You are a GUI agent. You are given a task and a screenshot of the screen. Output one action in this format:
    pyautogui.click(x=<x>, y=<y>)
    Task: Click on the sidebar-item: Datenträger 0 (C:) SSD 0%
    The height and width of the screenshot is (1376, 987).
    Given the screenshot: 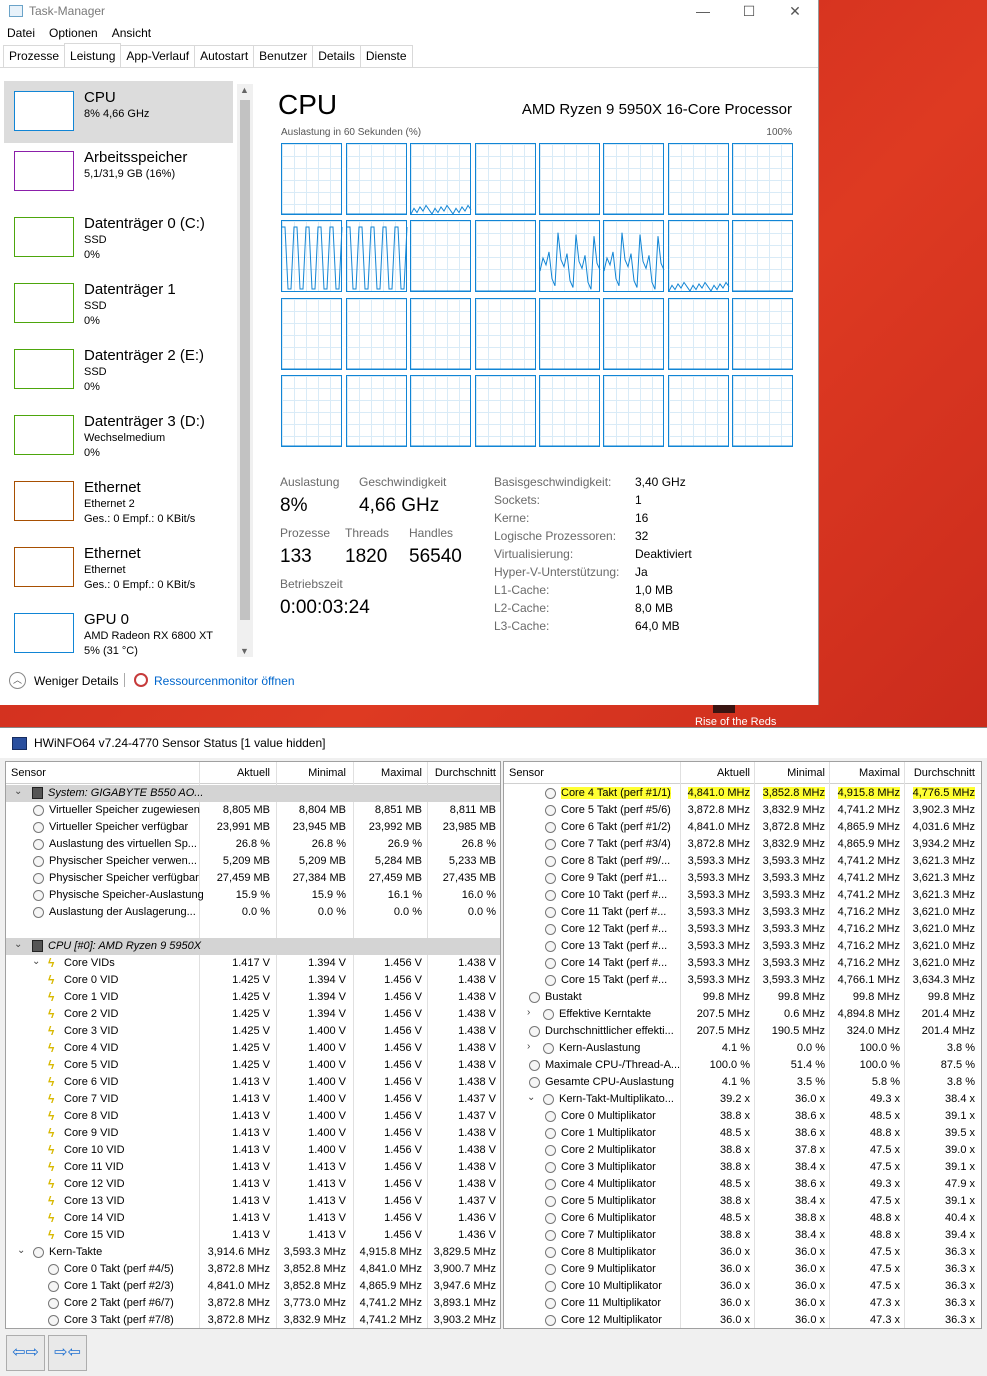 What is the action you would take?
    pyautogui.click(x=118, y=238)
    